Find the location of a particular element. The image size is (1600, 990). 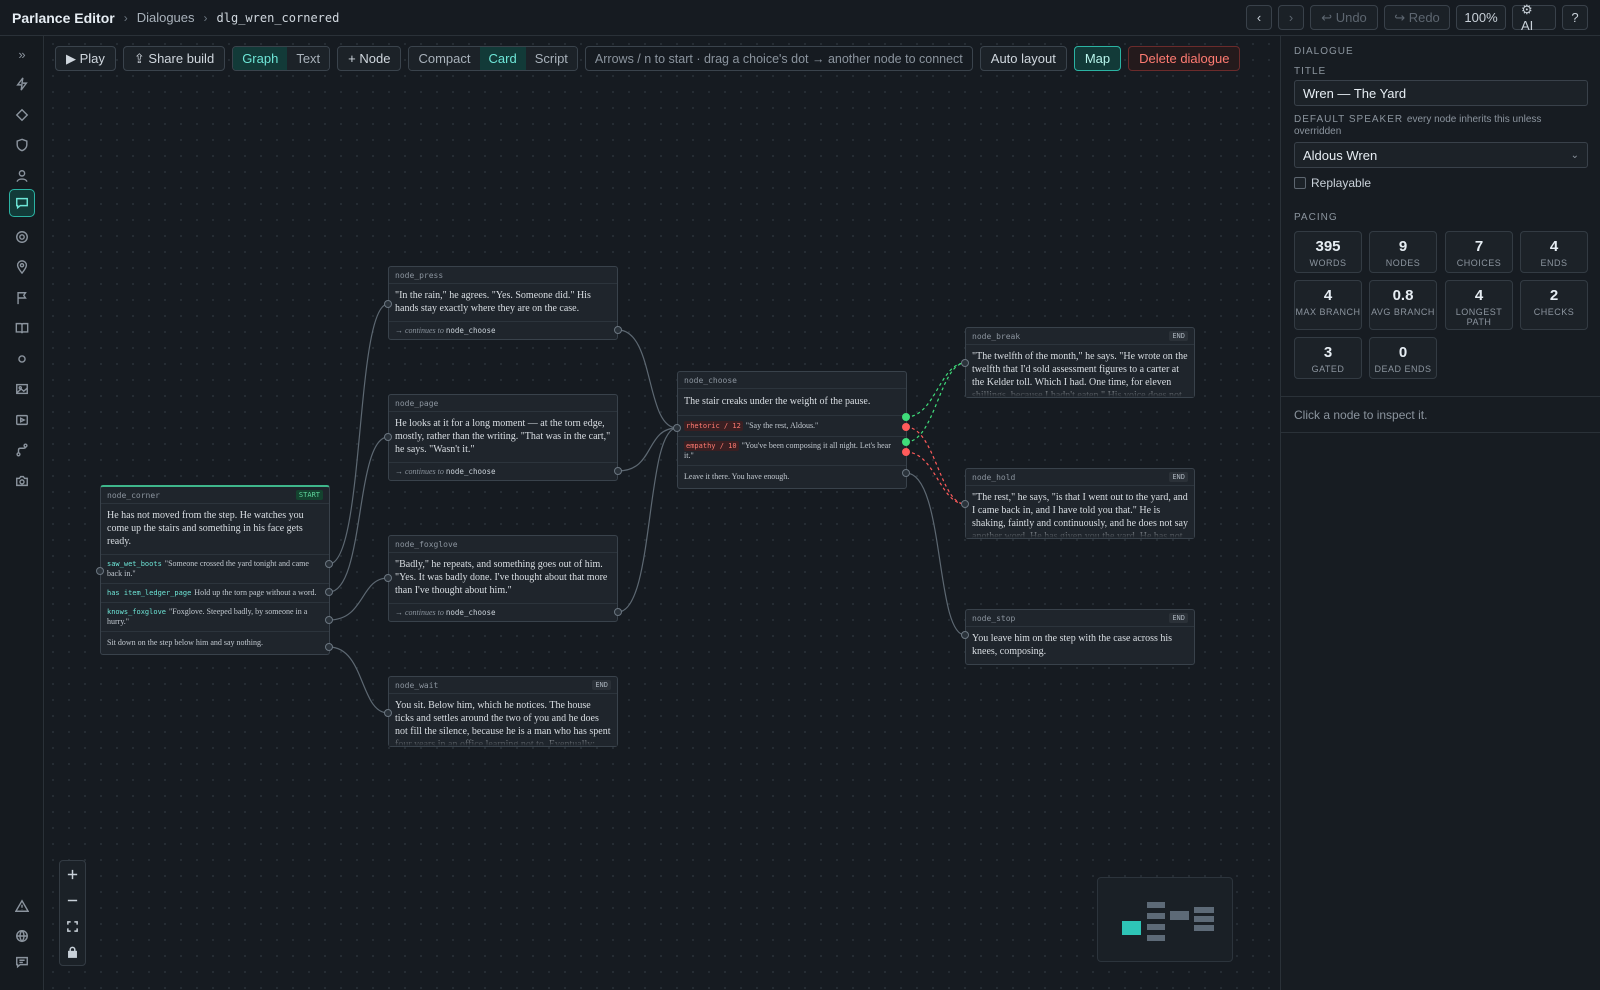

help-button: ? is located at coordinates (1575, 17).